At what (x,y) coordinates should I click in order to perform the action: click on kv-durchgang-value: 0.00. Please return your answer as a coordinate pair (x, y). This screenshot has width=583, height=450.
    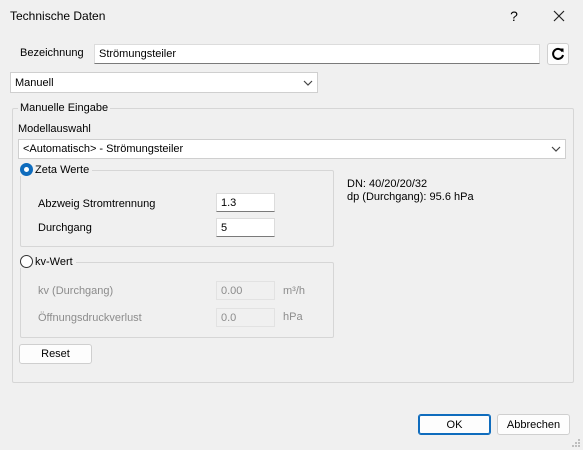
    Looking at the image, I should click on (232, 290).